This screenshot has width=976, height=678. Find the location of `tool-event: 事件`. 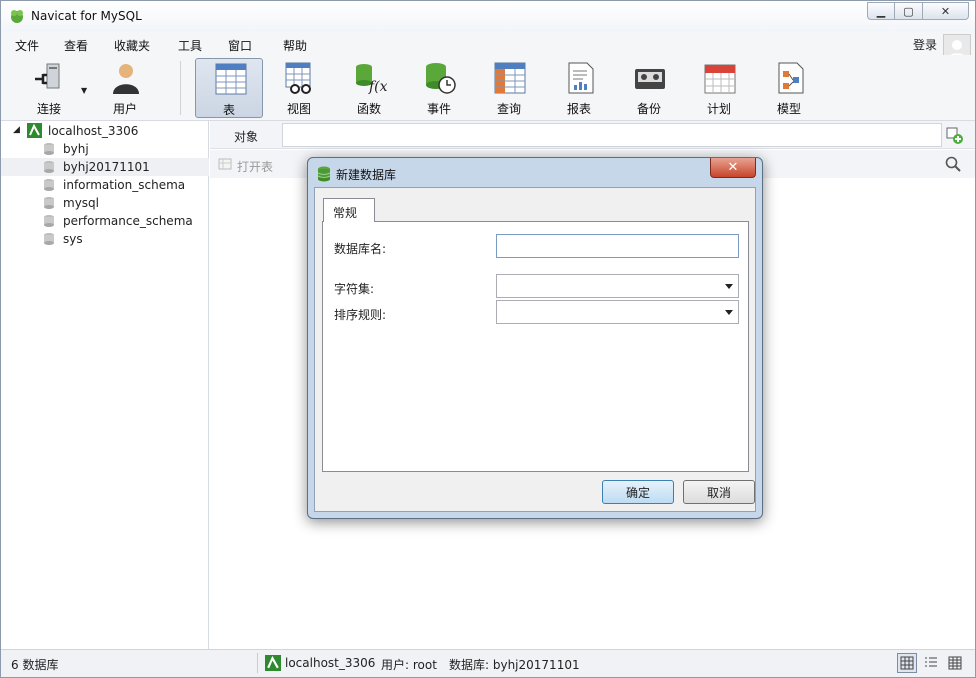

tool-event: 事件 is located at coordinates (439, 88).